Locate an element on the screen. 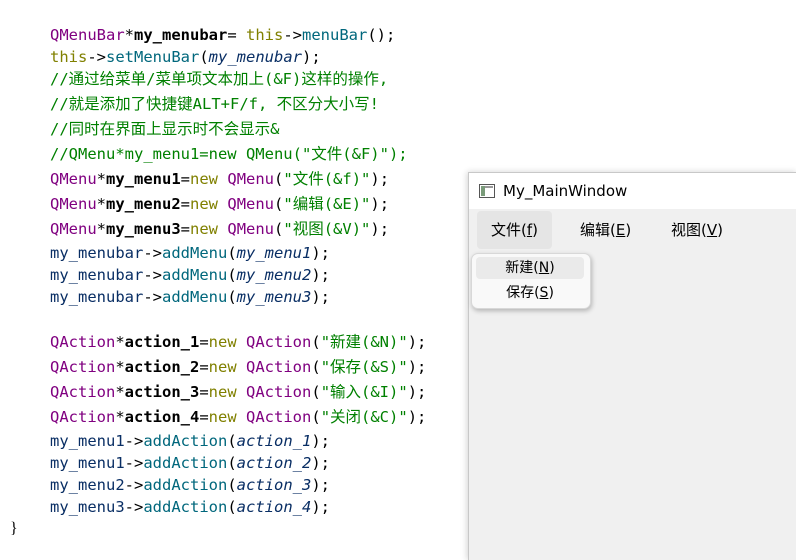  popup-suffix: ) is located at coordinates (552, 268).